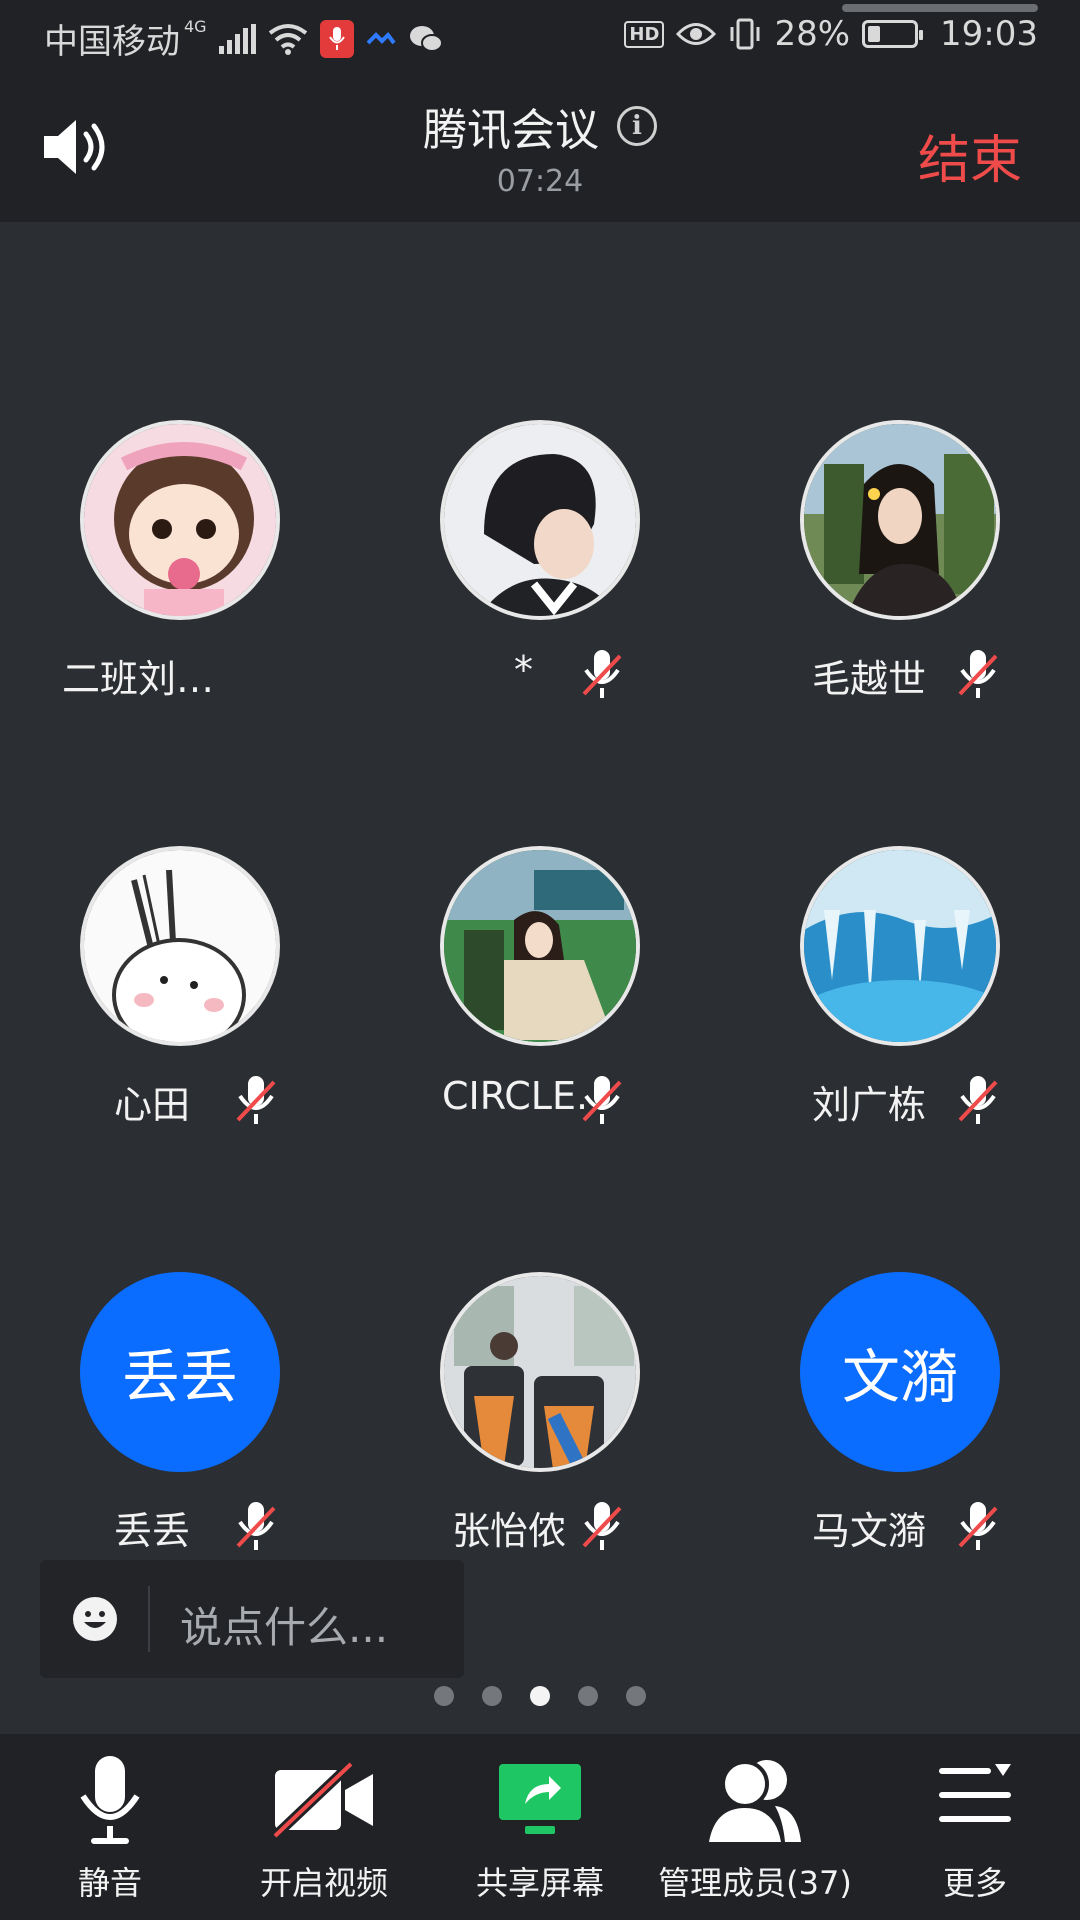 The image size is (1080, 1920). What do you see at coordinates (900, 1372) in the screenshot?
I see `avatar-initials: 文漪` at bounding box center [900, 1372].